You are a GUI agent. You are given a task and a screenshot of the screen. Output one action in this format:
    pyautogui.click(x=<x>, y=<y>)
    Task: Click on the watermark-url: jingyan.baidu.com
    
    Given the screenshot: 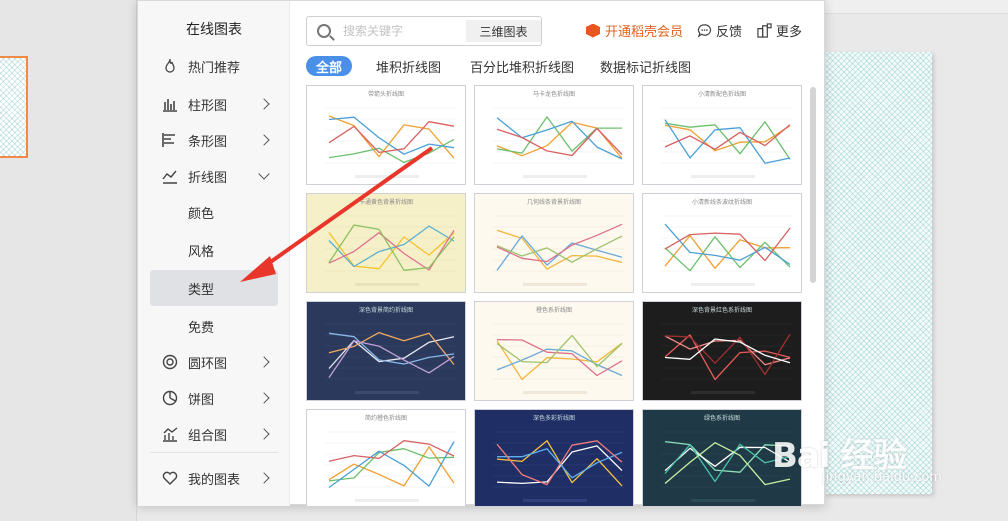 What is the action you would take?
    pyautogui.click(x=882, y=477)
    